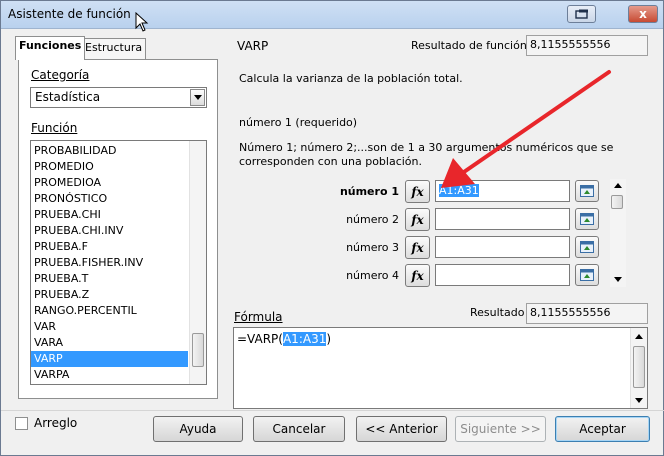 The height and width of the screenshot is (456, 664). What do you see at coordinates (526, 129) in the screenshot?
I see `annotation-arrow-icon` at bounding box center [526, 129].